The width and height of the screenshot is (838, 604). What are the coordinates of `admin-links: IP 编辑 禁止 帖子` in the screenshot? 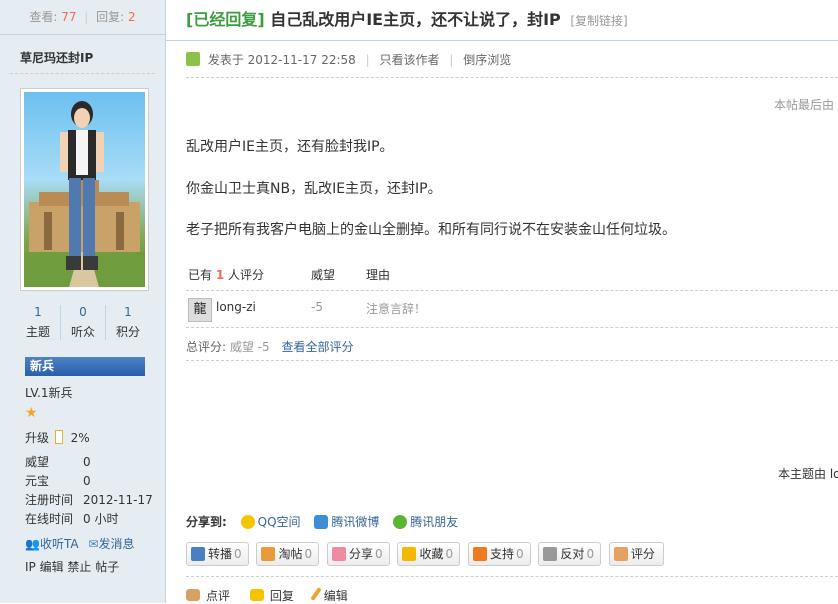 It's located at (72, 566).